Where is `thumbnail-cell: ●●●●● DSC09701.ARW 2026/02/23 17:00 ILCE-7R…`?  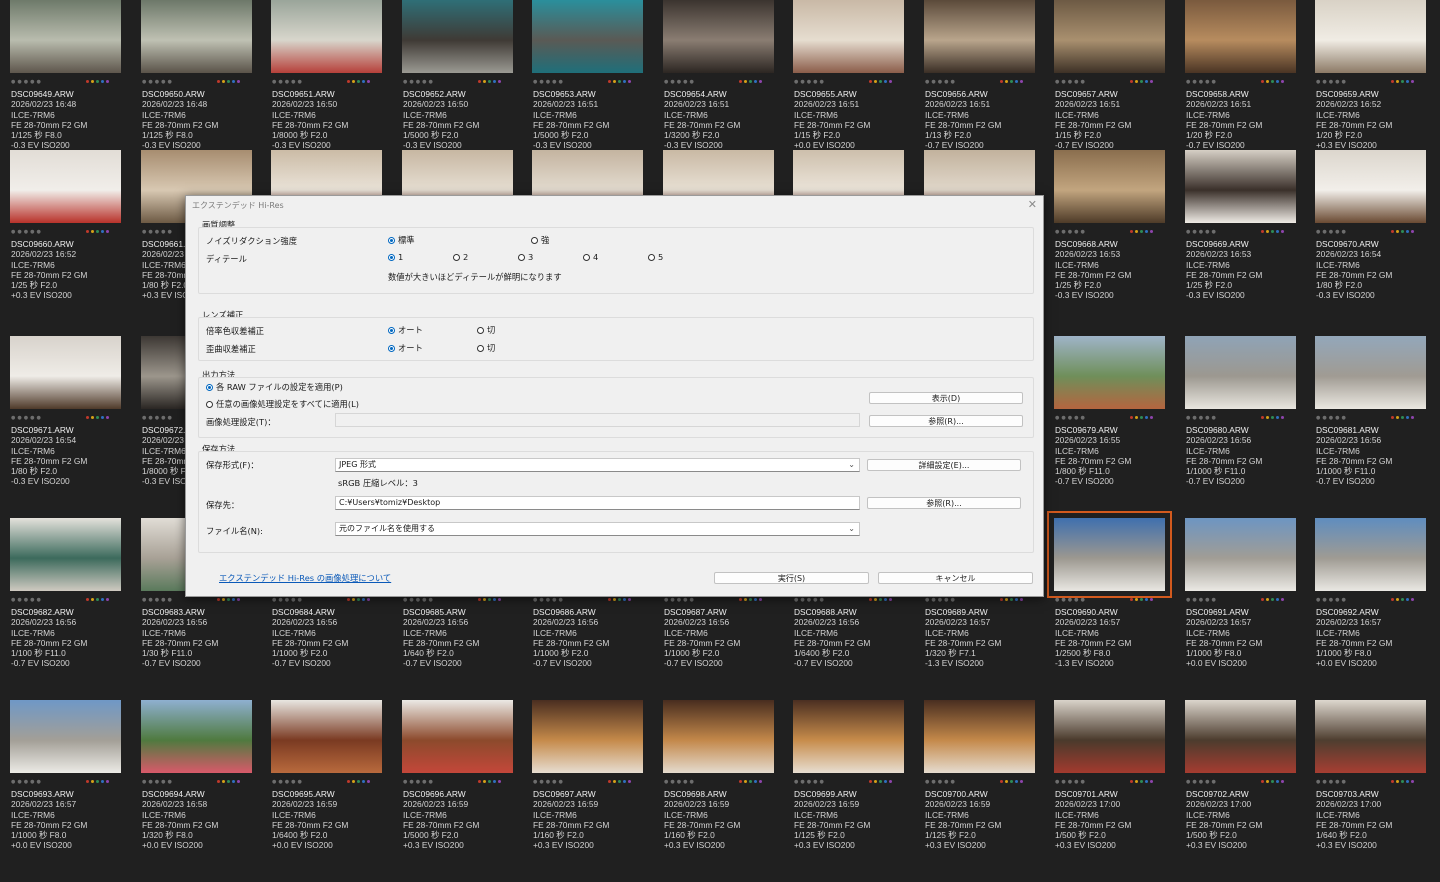
thumbnail-cell: ●●●●● DSC09701.ARW 2026/02/23 17:00 ILCE-7R… is located at coordinates (1109, 791).